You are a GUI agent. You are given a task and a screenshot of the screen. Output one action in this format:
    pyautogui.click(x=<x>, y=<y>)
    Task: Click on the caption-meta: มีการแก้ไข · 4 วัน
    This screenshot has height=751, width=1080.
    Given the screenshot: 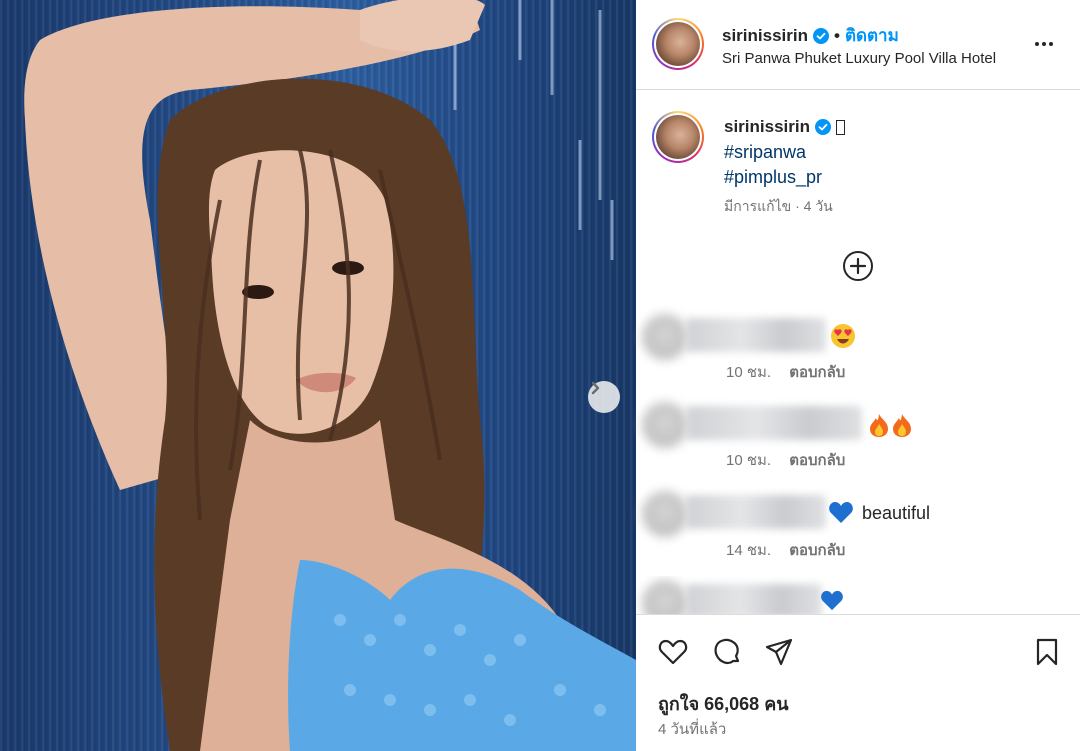 What is the action you would take?
    pyautogui.click(x=778, y=206)
    